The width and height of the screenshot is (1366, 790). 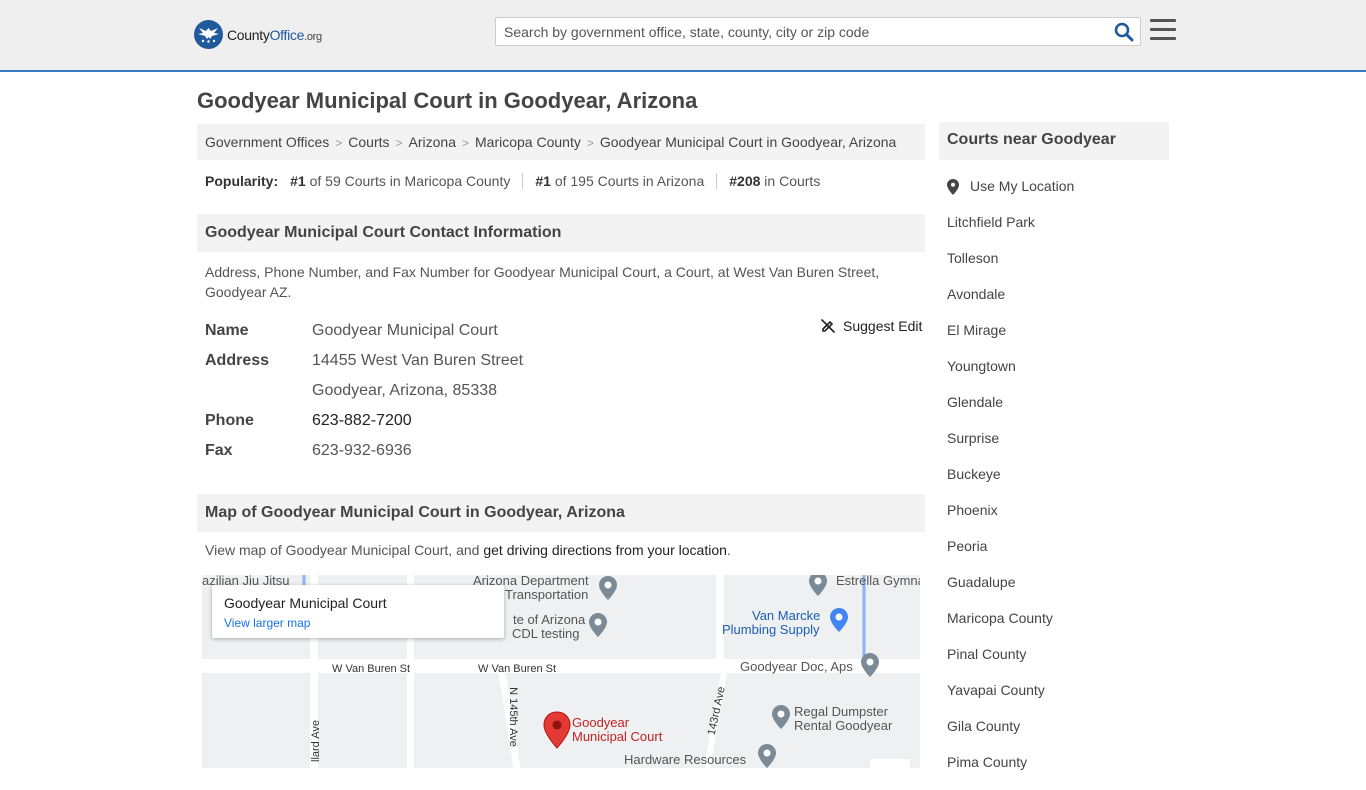 What do you see at coordinates (1010, 268) in the screenshot?
I see `list-item: Tolleson` at bounding box center [1010, 268].